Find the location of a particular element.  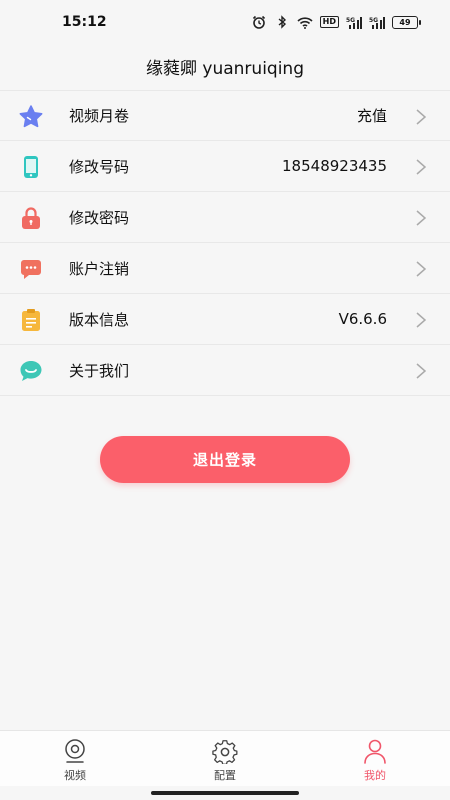

menu-item-label: 关于我们 is located at coordinates (99, 370).